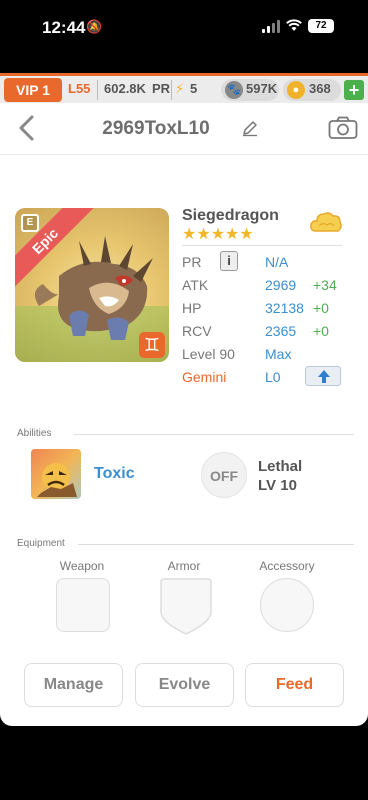 This screenshot has width=368, height=800. Describe the element at coordinates (280, 476) in the screenshot. I see `secondary-ability: Lethal LV 10` at that location.